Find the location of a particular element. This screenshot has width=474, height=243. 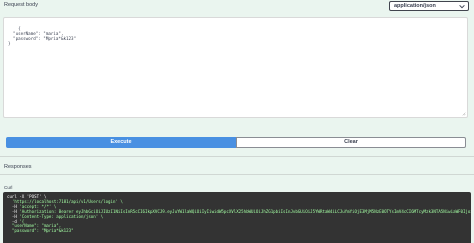

curl-label: Curl is located at coordinates (8, 187).